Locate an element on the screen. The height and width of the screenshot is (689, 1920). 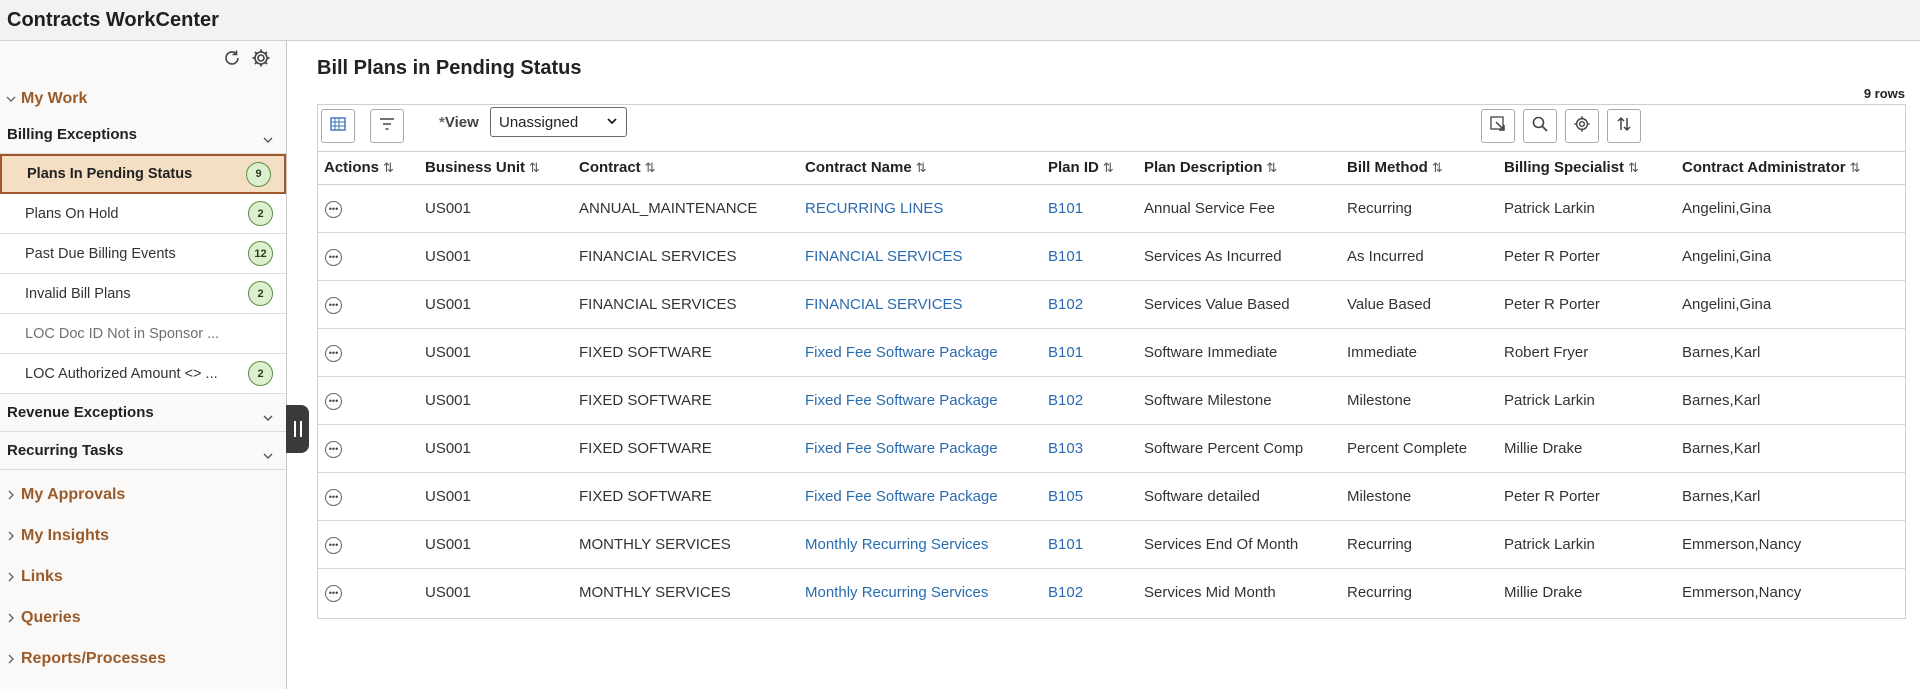
filter-button is located at coordinates (387, 126).